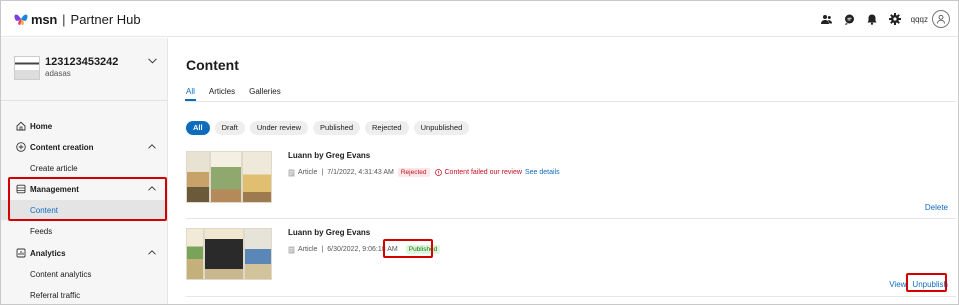 This screenshot has height=305, width=959. What do you see at coordinates (21, 253) in the screenshot?
I see `chart-icon` at bounding box center [21, 253].